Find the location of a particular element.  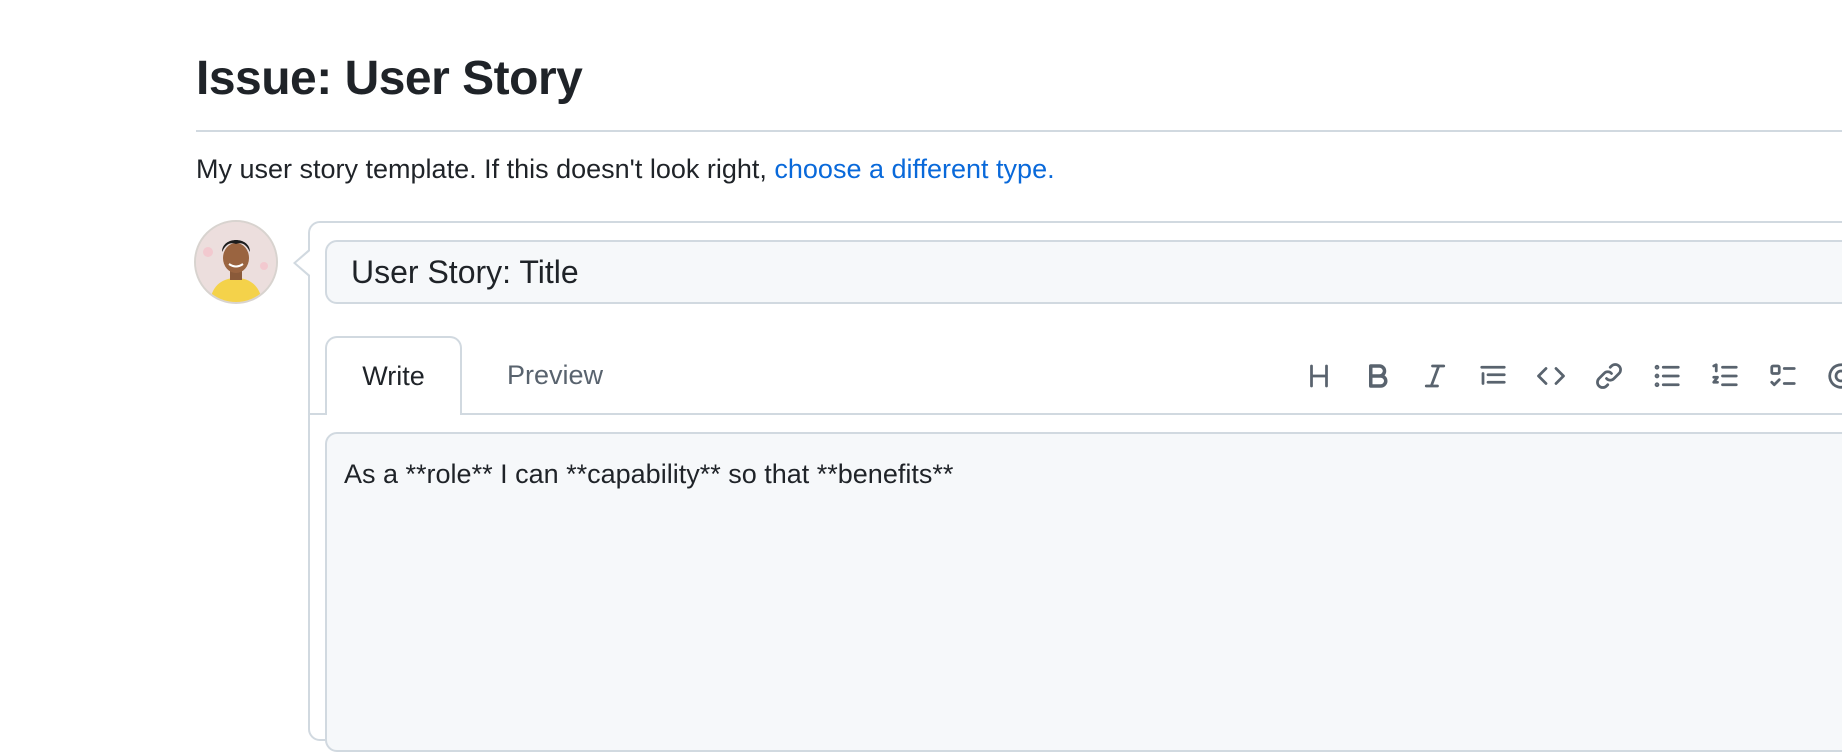

avatar-image is located at coordinates (236, 262).